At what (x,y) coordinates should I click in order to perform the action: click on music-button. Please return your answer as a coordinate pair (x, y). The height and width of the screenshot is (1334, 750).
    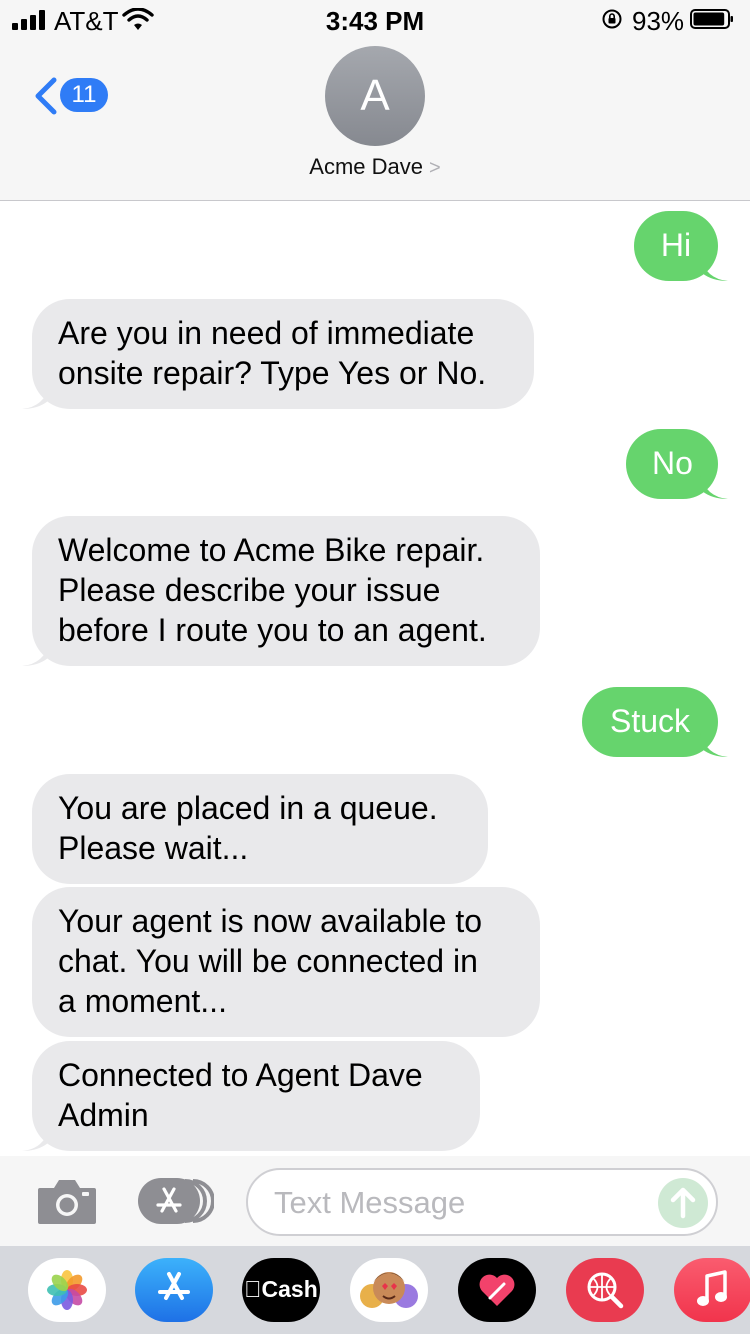
    Looking at the image, I should click on (712, 1290).